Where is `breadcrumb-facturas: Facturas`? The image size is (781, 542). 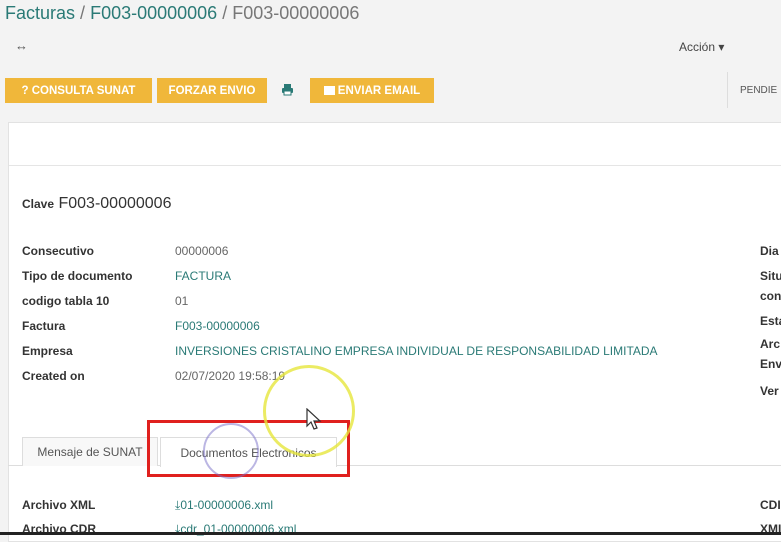
breadcrumb-facturas: Facturas is located at coordinates (40, 13).